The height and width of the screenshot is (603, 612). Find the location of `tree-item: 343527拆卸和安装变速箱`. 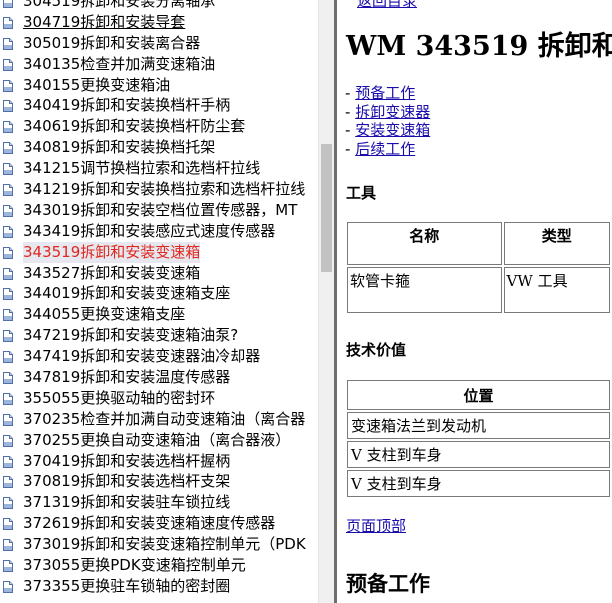

tree-item: 343527拆卸和安装变速箱 is located at coordinates (159, 273).